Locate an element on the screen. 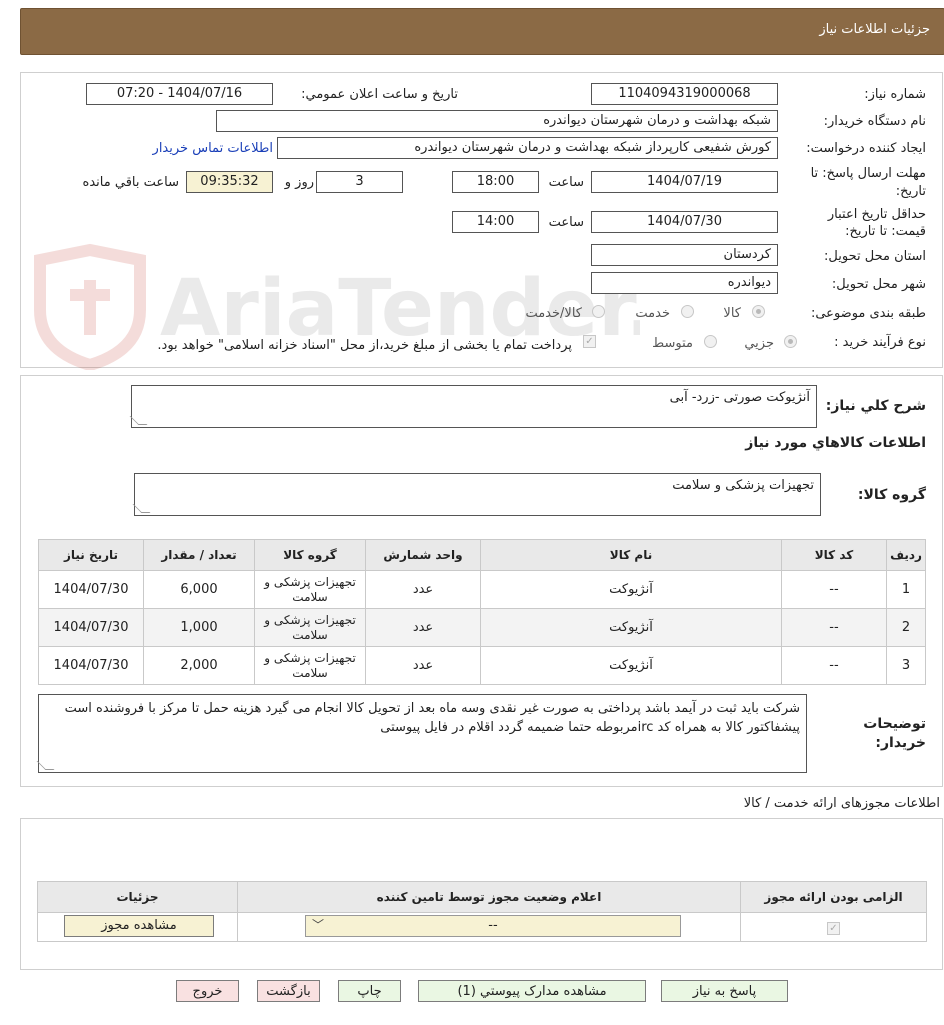 The image size is (944, 1025). summary-label: شرح کلي نياز: is located at coordinates (875, 406).